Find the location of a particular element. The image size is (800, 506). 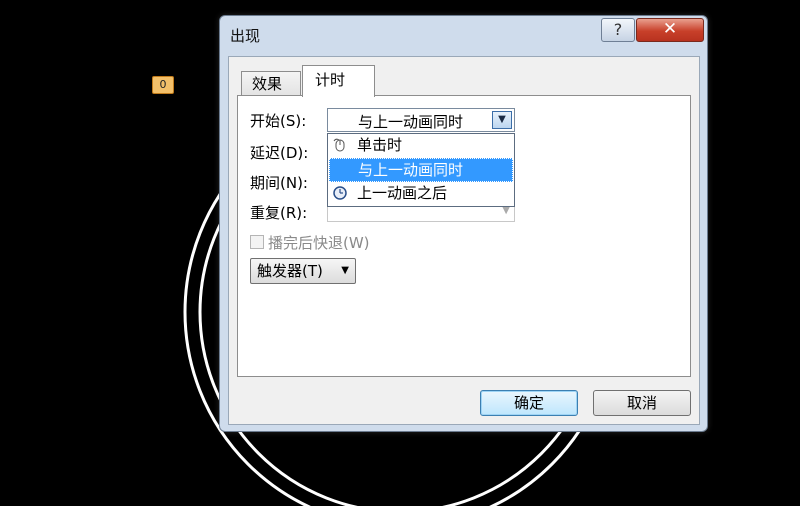

title-bar: 出现 ? ✕ is located at coordinates (463, 36).